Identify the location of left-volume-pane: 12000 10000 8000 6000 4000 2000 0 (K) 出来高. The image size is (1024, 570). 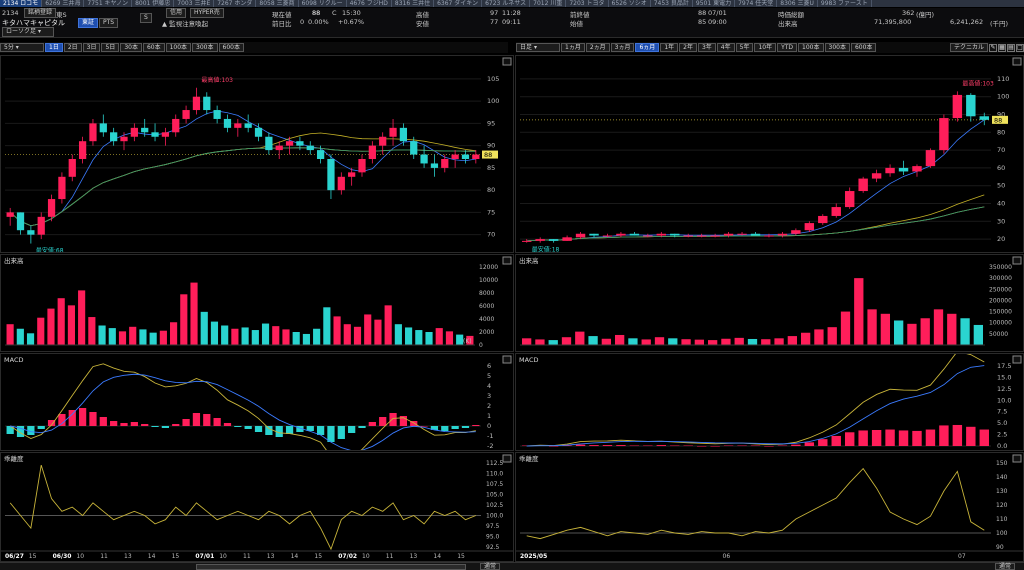
(257, 303).